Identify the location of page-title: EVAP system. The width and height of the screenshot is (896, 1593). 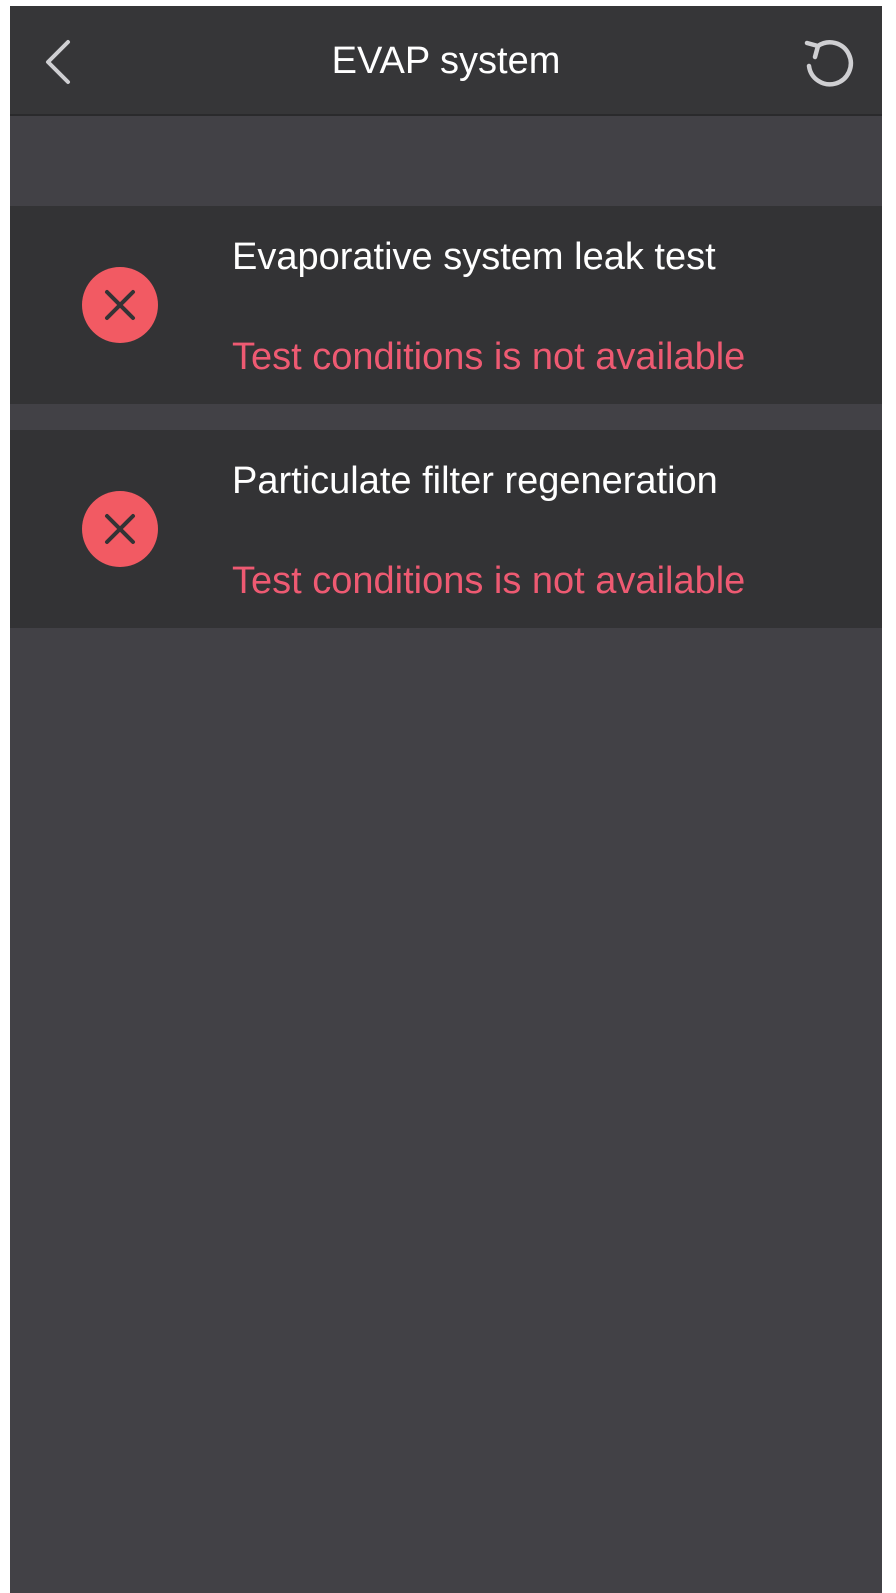
(446, 61).